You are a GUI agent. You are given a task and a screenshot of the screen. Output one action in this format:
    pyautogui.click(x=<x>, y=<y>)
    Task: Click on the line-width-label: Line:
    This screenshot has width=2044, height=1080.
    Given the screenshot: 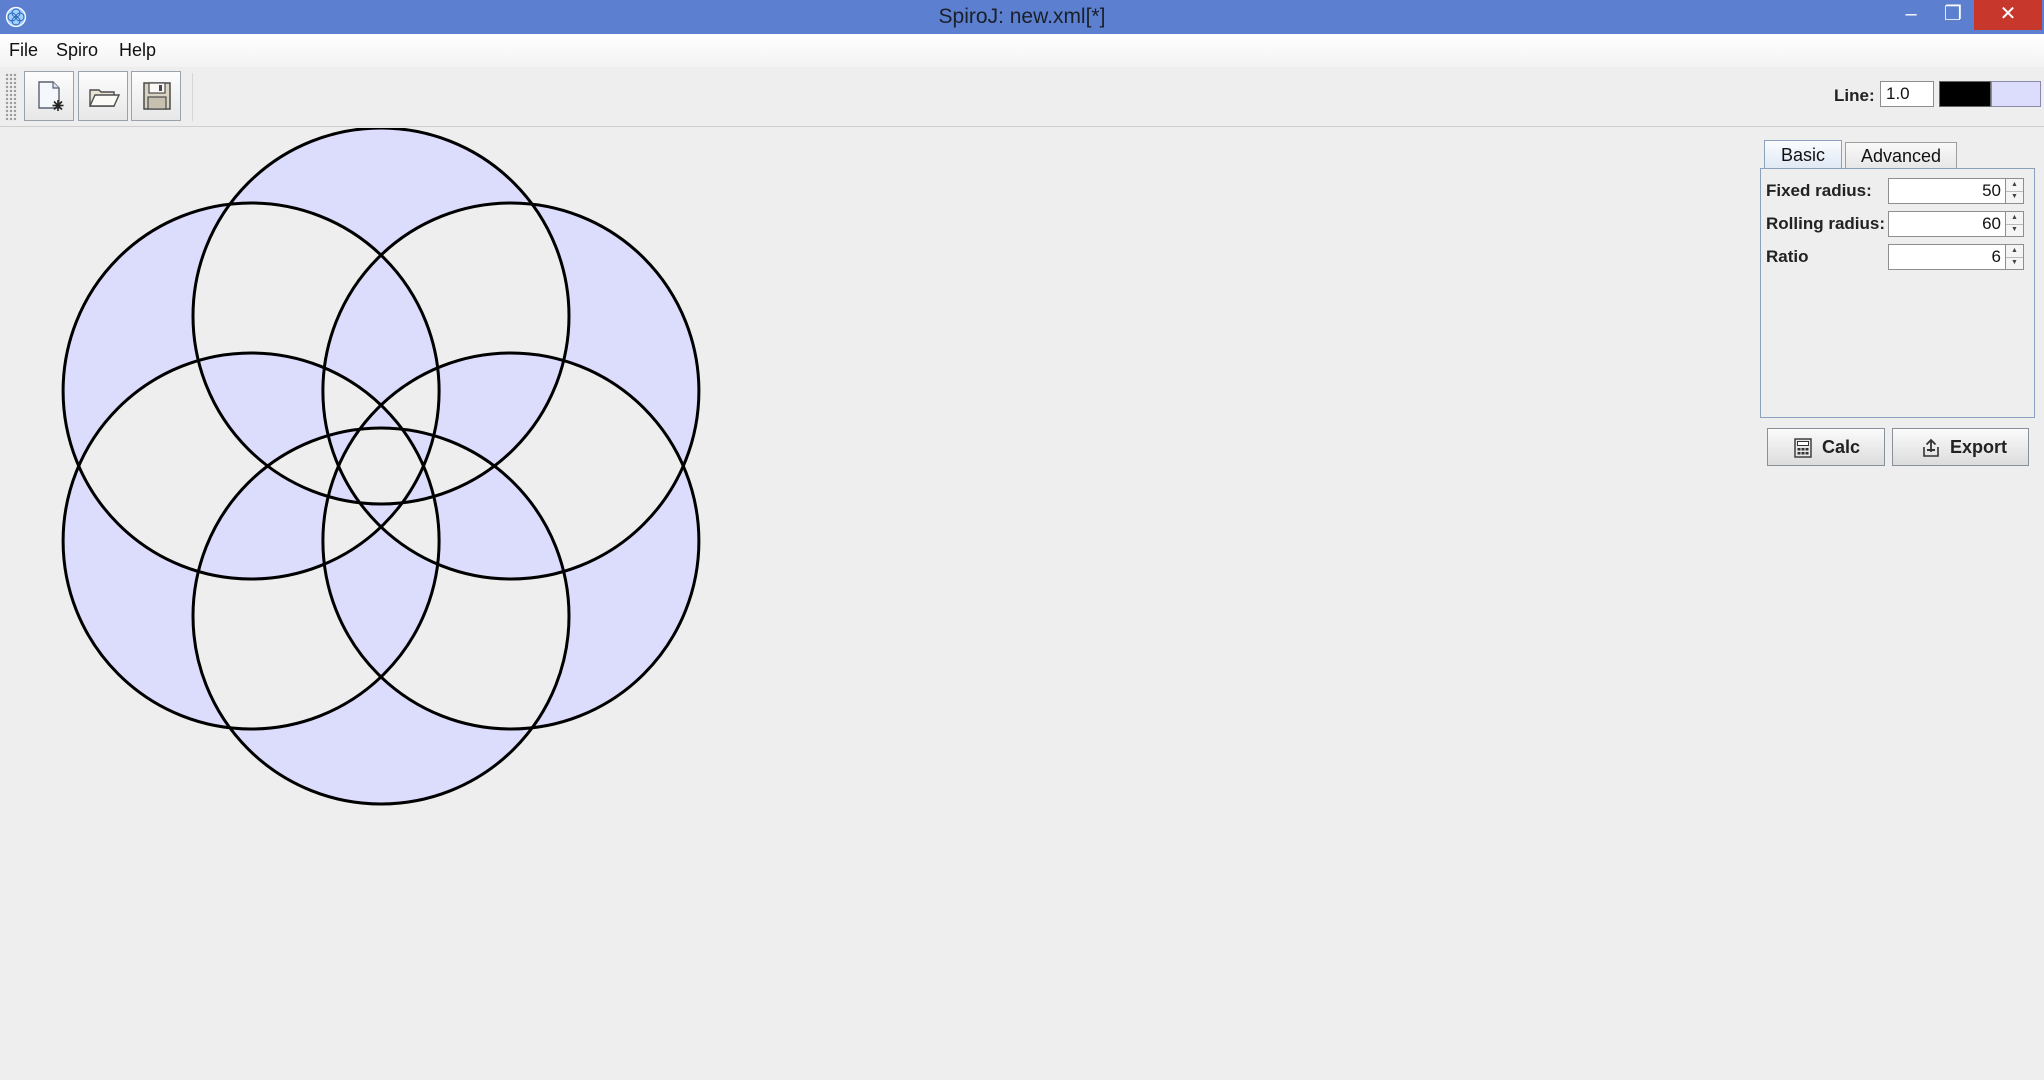 What is the action you would take?
    pyautogui.click(x=1854, y=95)
    